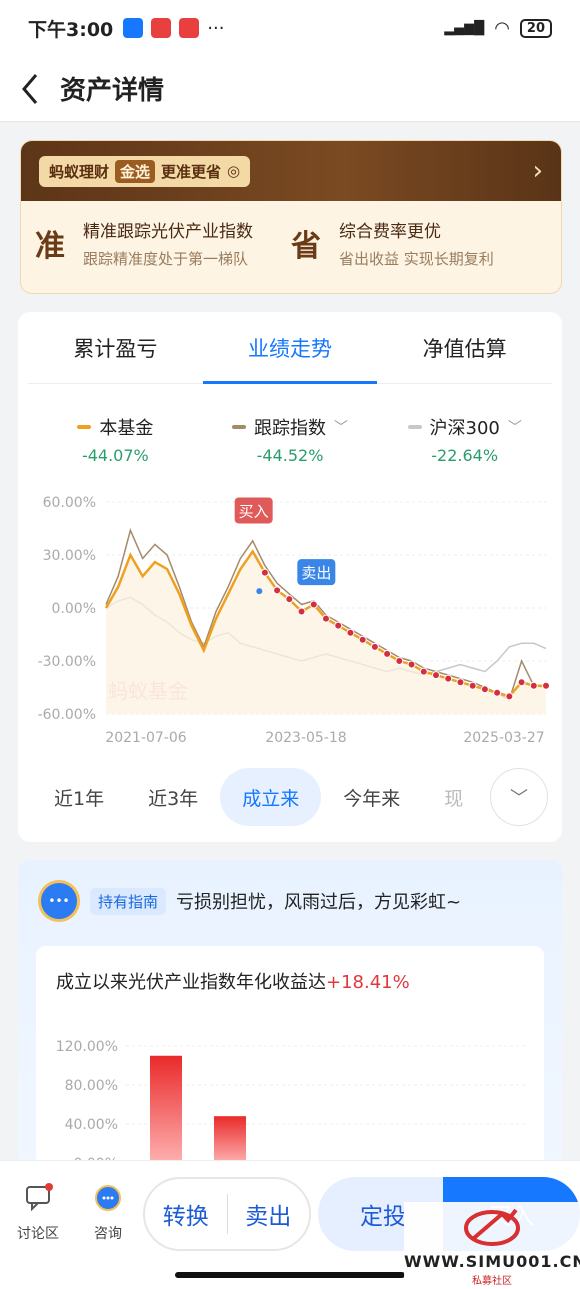 This screenshot has width=580, height=1289. What do you see at coordinates (39, 1197) in the screenshot?
I see `chat-bubble-icon` at bounding box center [39, 1197].